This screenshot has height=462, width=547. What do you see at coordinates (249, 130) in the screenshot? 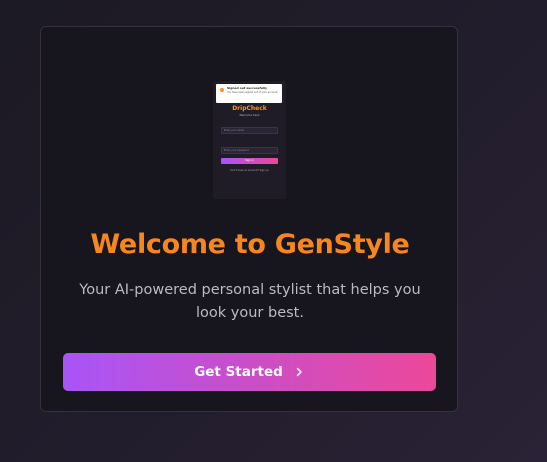
I see `preview-email-field: Enter your email` at bounding box center [249, 130].